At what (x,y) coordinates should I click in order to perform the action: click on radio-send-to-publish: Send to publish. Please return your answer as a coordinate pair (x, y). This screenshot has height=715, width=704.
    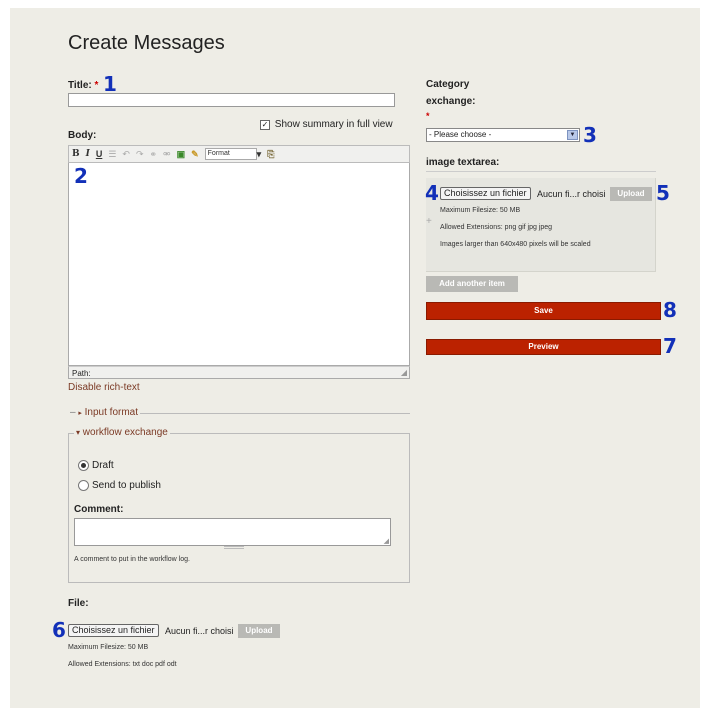
    Looking at the image, I should click on (119, 486).